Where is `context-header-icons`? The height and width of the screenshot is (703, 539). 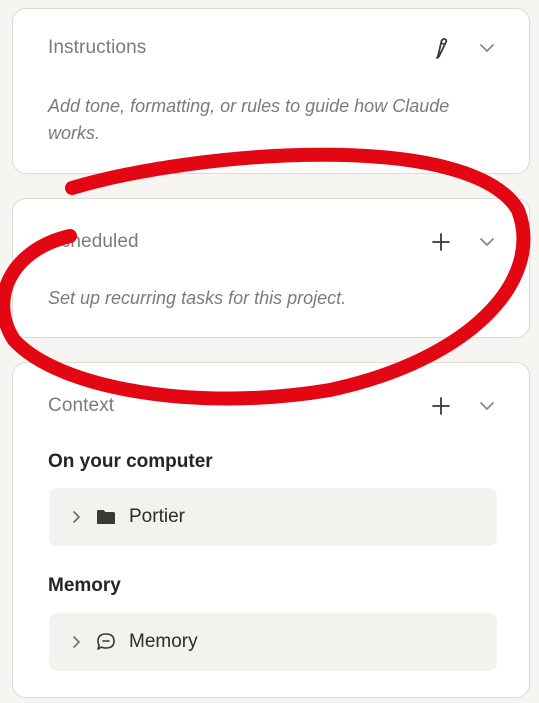 context-header-icons is located at coordinates (464, 406).